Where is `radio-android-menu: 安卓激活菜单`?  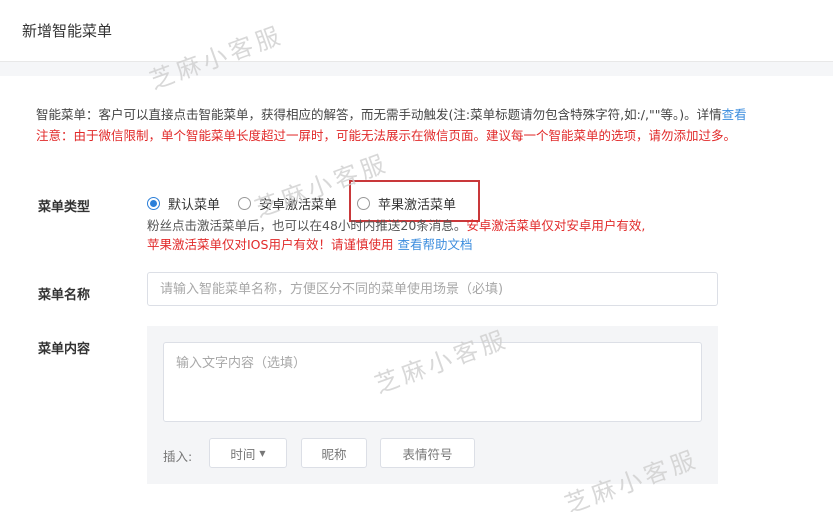 radio-android-menu: 安卓激活菜单 is located at coordinates (288, 203).